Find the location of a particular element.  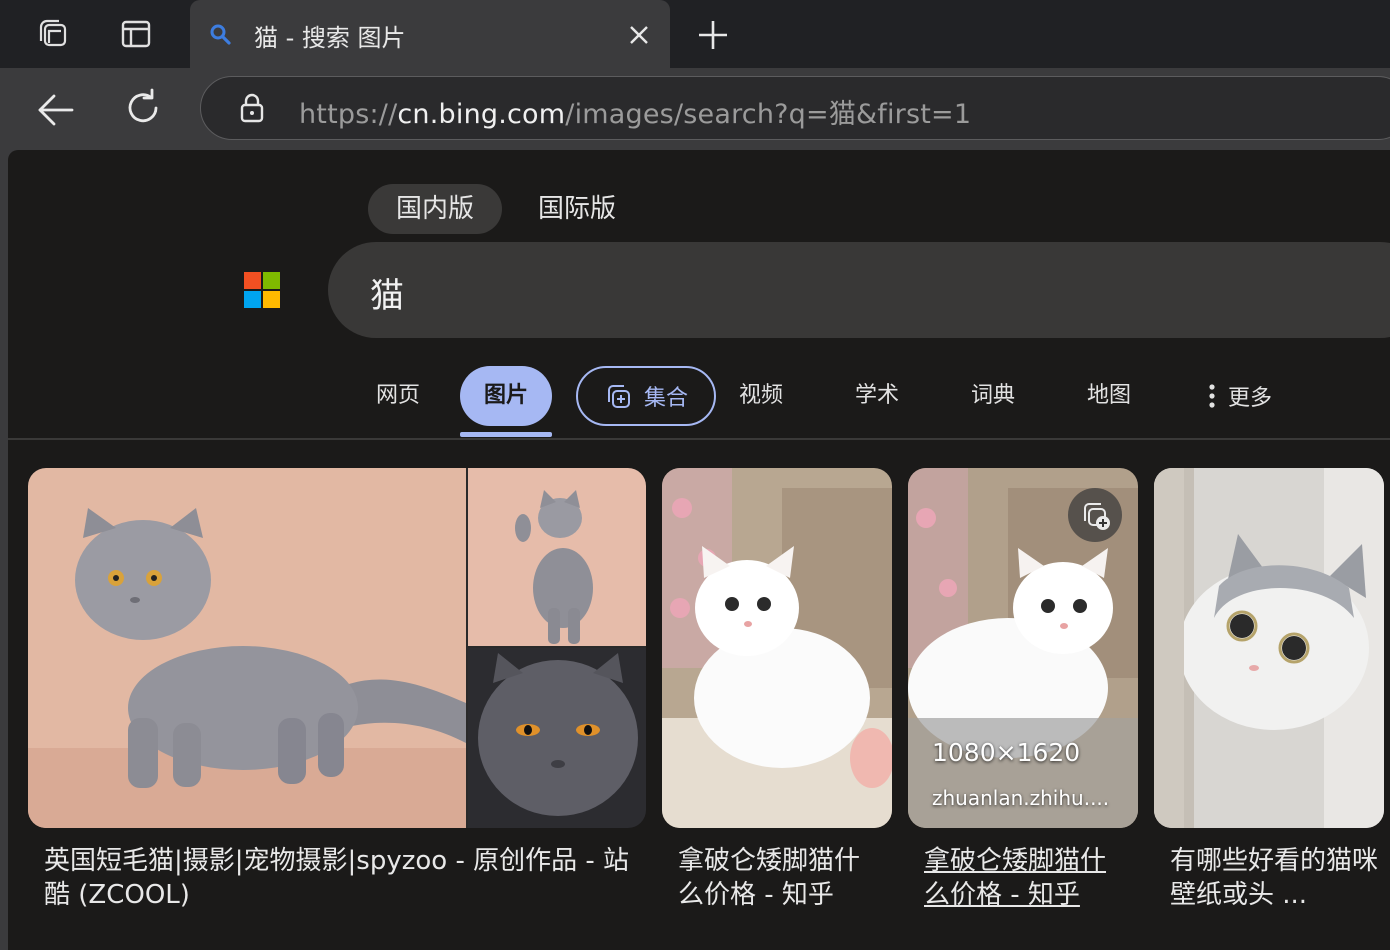

nav-tab-collections: 集合 is located at coordinates (646, 396).